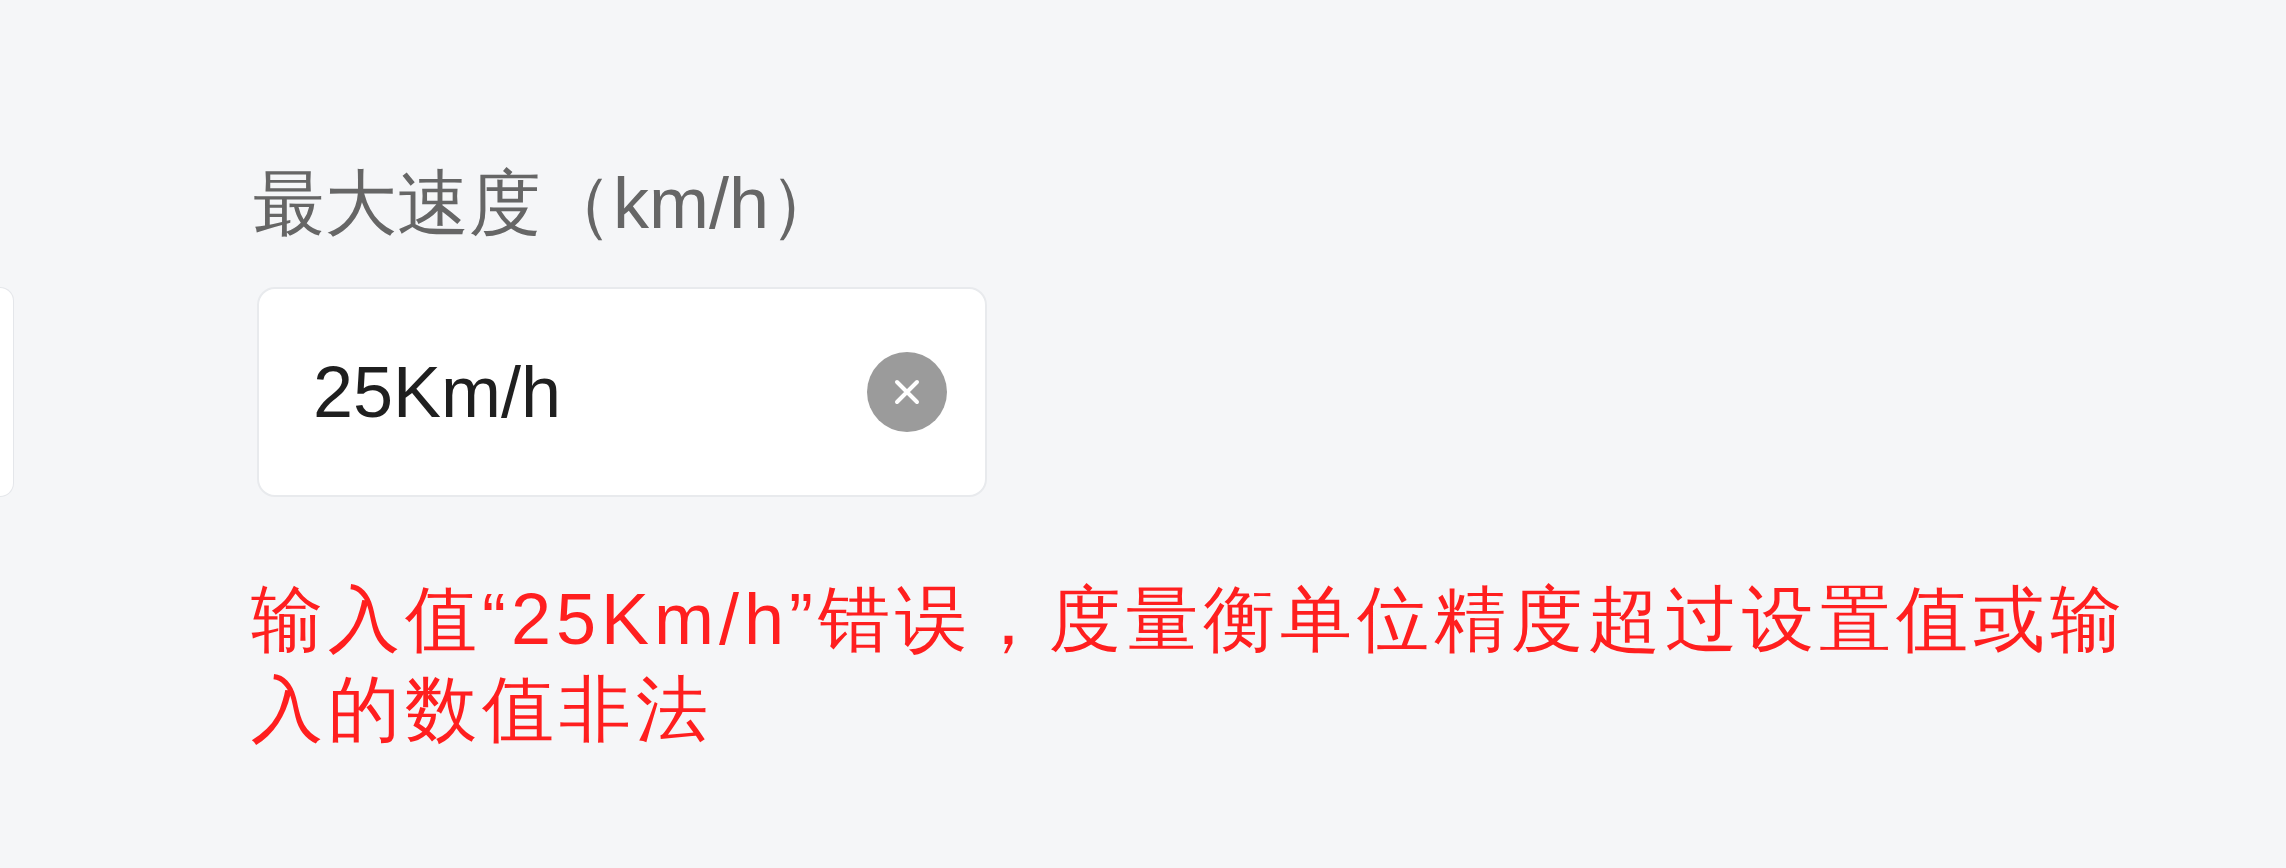 This screenshot has width=2286, height=868. Describe the element at coordinates (622, 392) in the screenshot. I see `input-field: 25Km/h` at that location.